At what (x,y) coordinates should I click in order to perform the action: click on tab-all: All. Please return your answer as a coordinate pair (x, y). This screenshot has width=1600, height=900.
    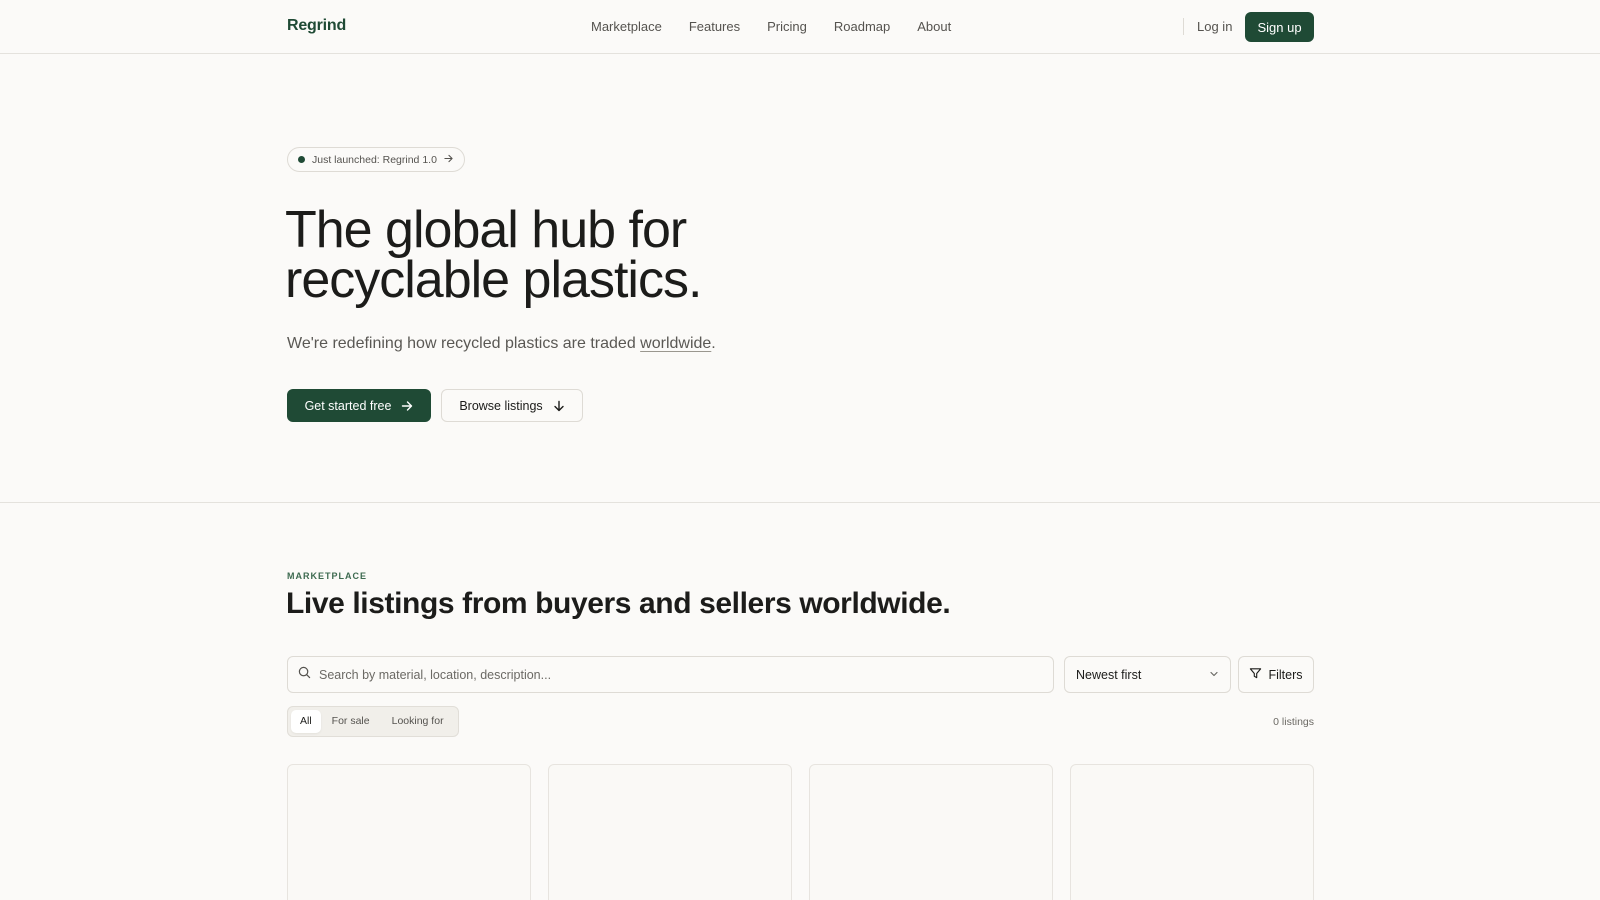
    Looking at the image, I should click on (306, 721).